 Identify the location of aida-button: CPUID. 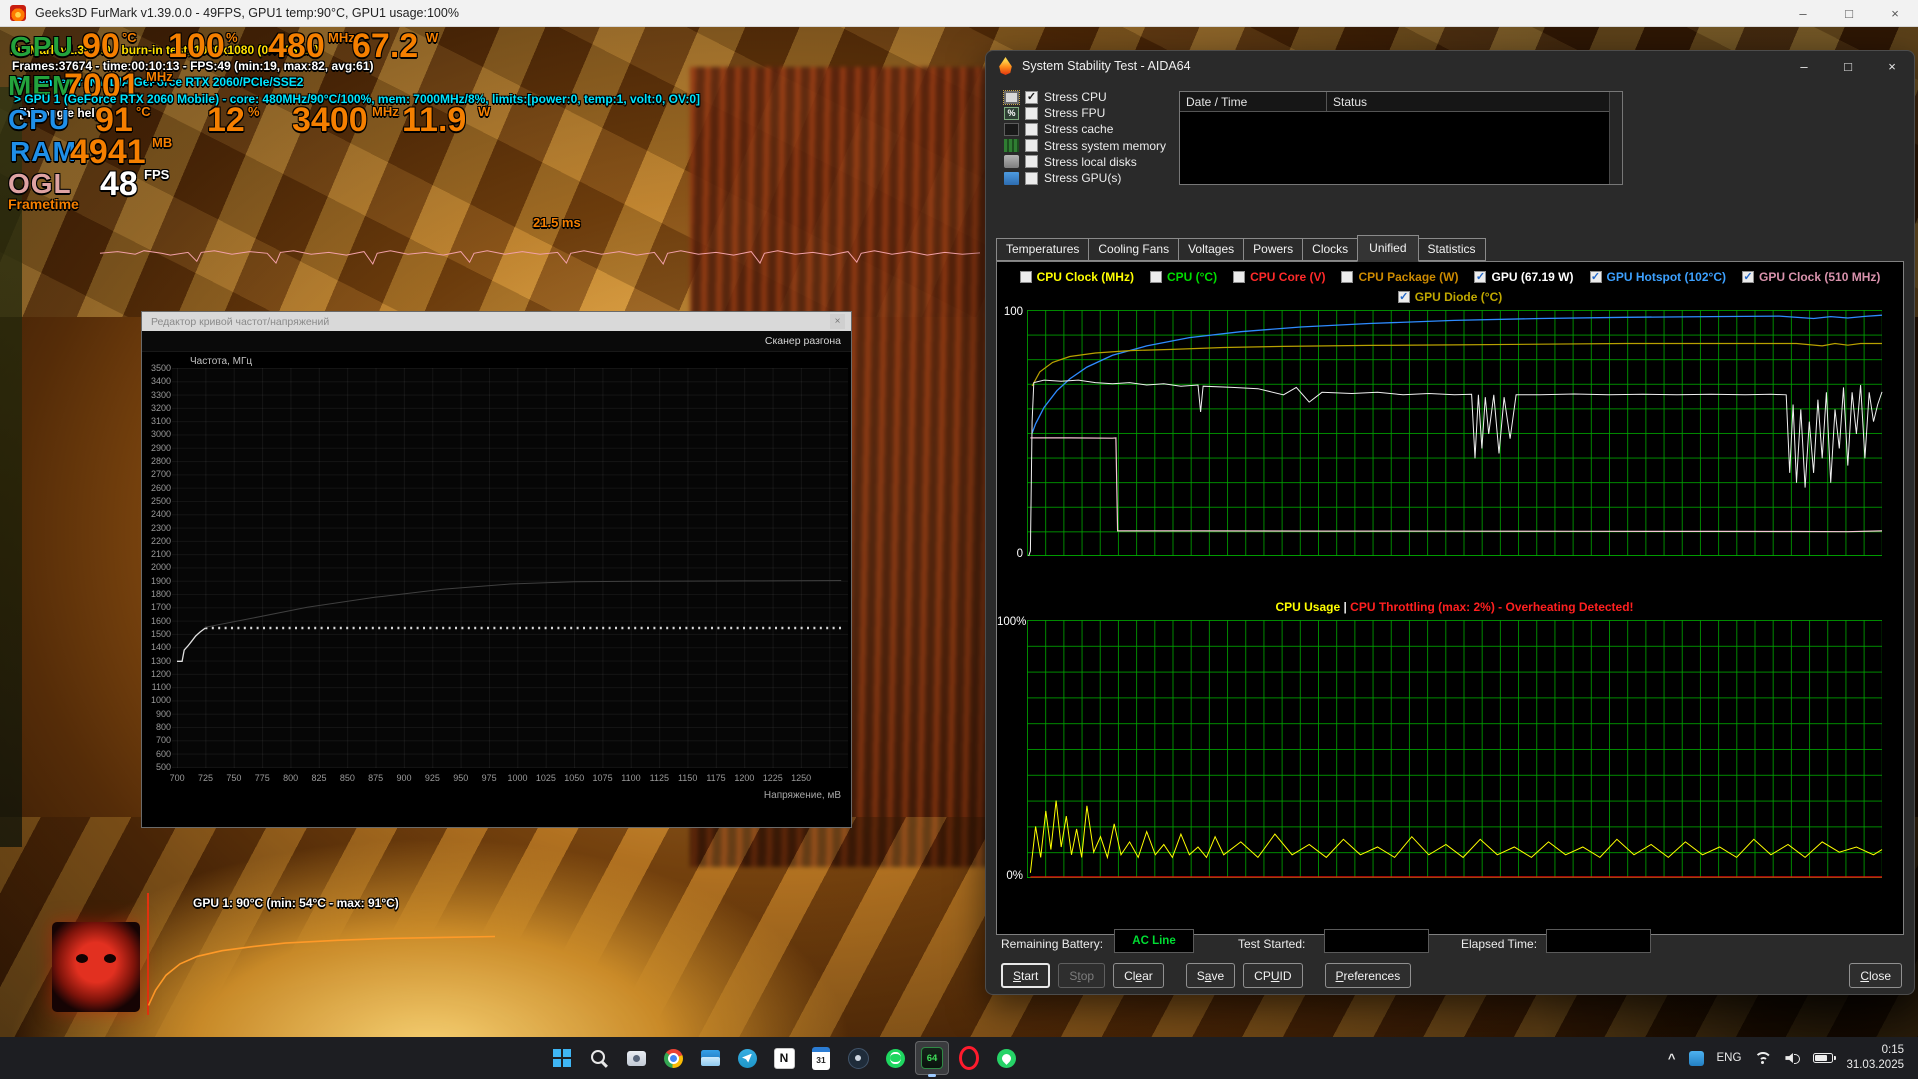
(1273, 975).